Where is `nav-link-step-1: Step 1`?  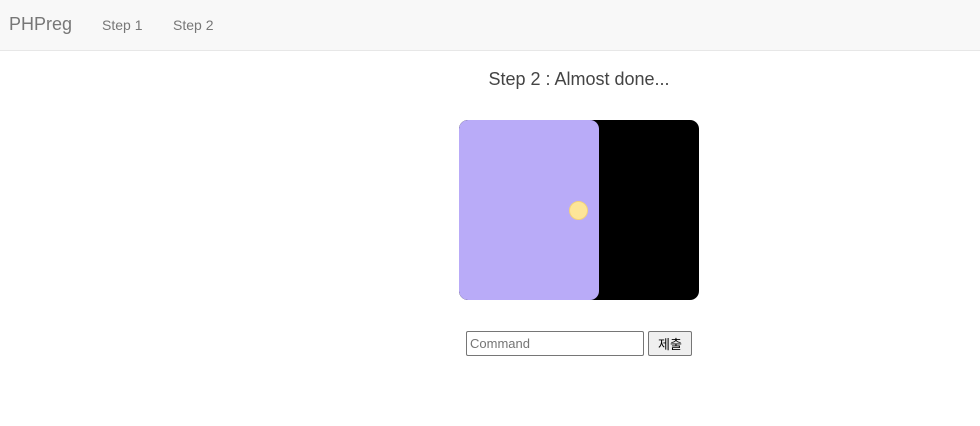
nav-link-step-1: Step 1 is located at coordinates (122, 25).